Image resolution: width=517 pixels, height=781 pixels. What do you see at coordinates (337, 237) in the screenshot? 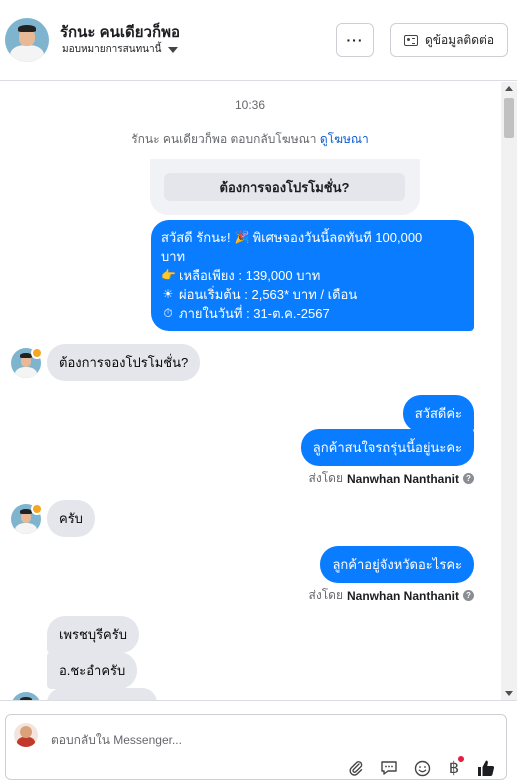
I see `promo-line1b: พิเศษจองวันนี้ลดทันที 100,000` at bounding box center [337, 237].